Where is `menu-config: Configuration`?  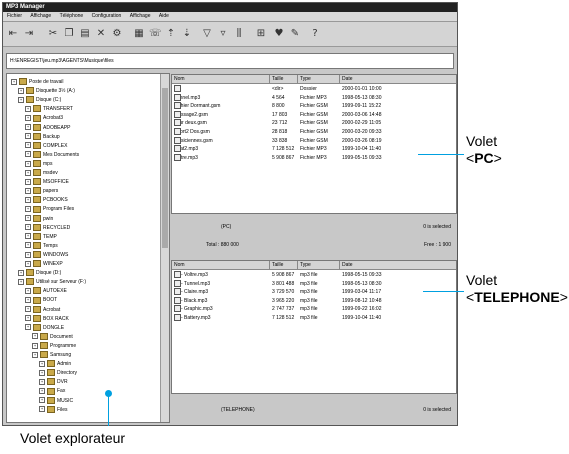
menu-config: Configuration is located at coordinates (107, 16).